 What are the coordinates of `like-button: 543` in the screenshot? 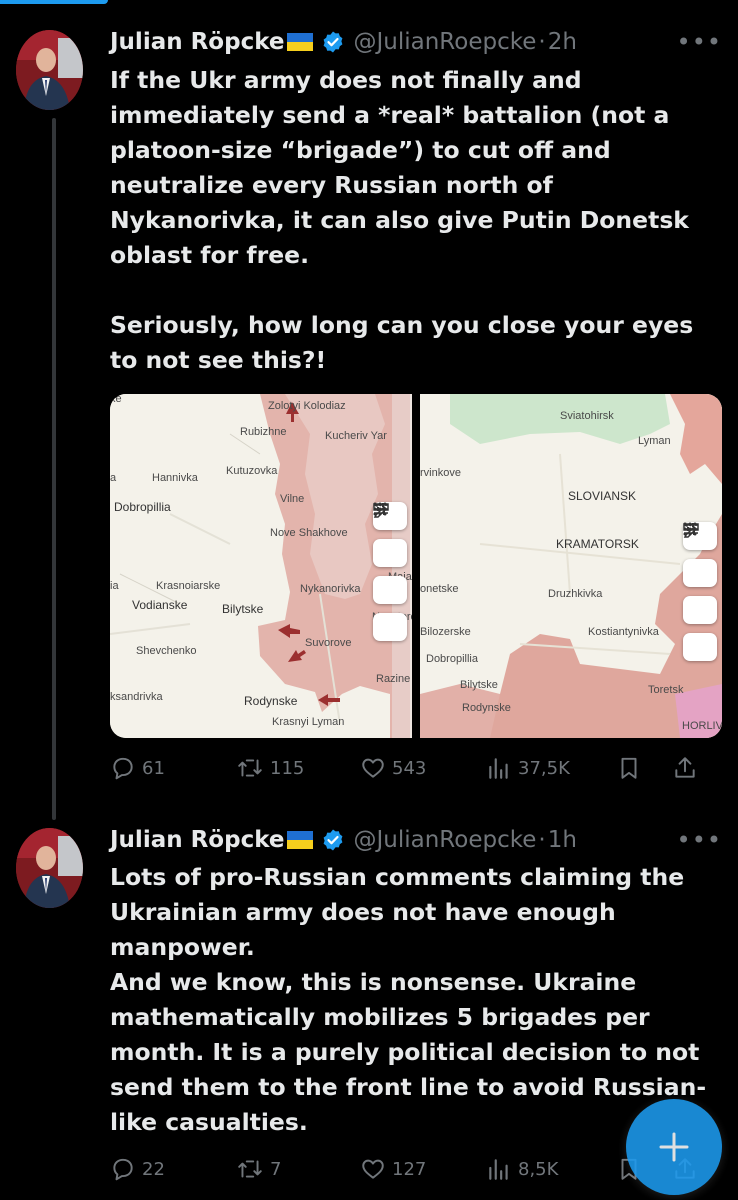 It's located at (423, 768).